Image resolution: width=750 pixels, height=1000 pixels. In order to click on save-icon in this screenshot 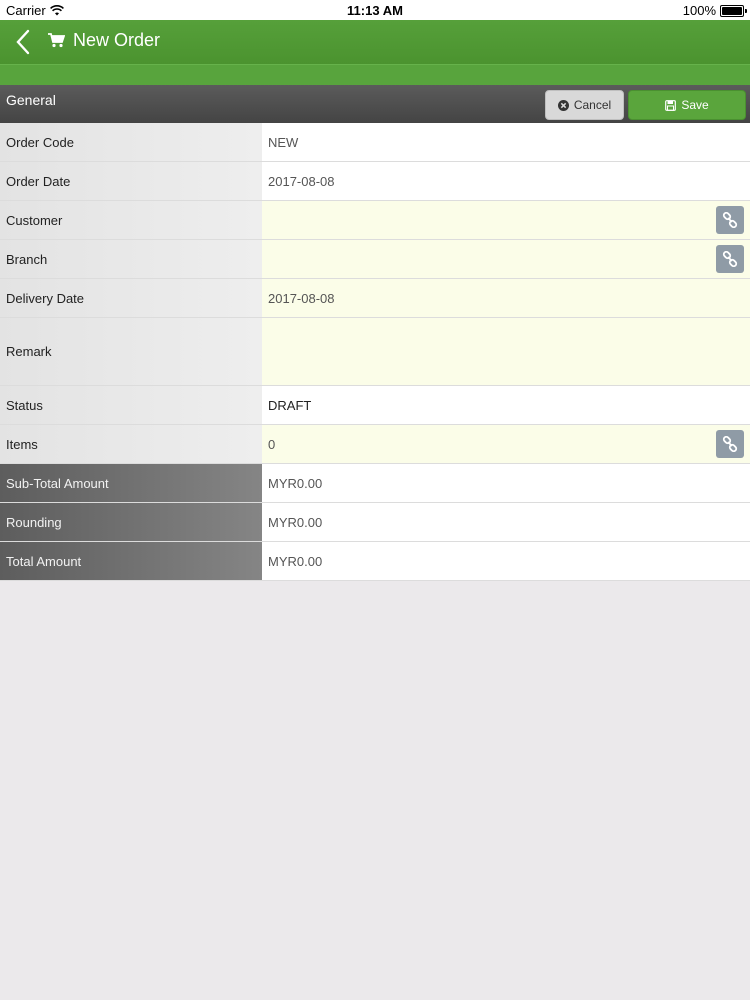, I will do `click(671, 105)`.